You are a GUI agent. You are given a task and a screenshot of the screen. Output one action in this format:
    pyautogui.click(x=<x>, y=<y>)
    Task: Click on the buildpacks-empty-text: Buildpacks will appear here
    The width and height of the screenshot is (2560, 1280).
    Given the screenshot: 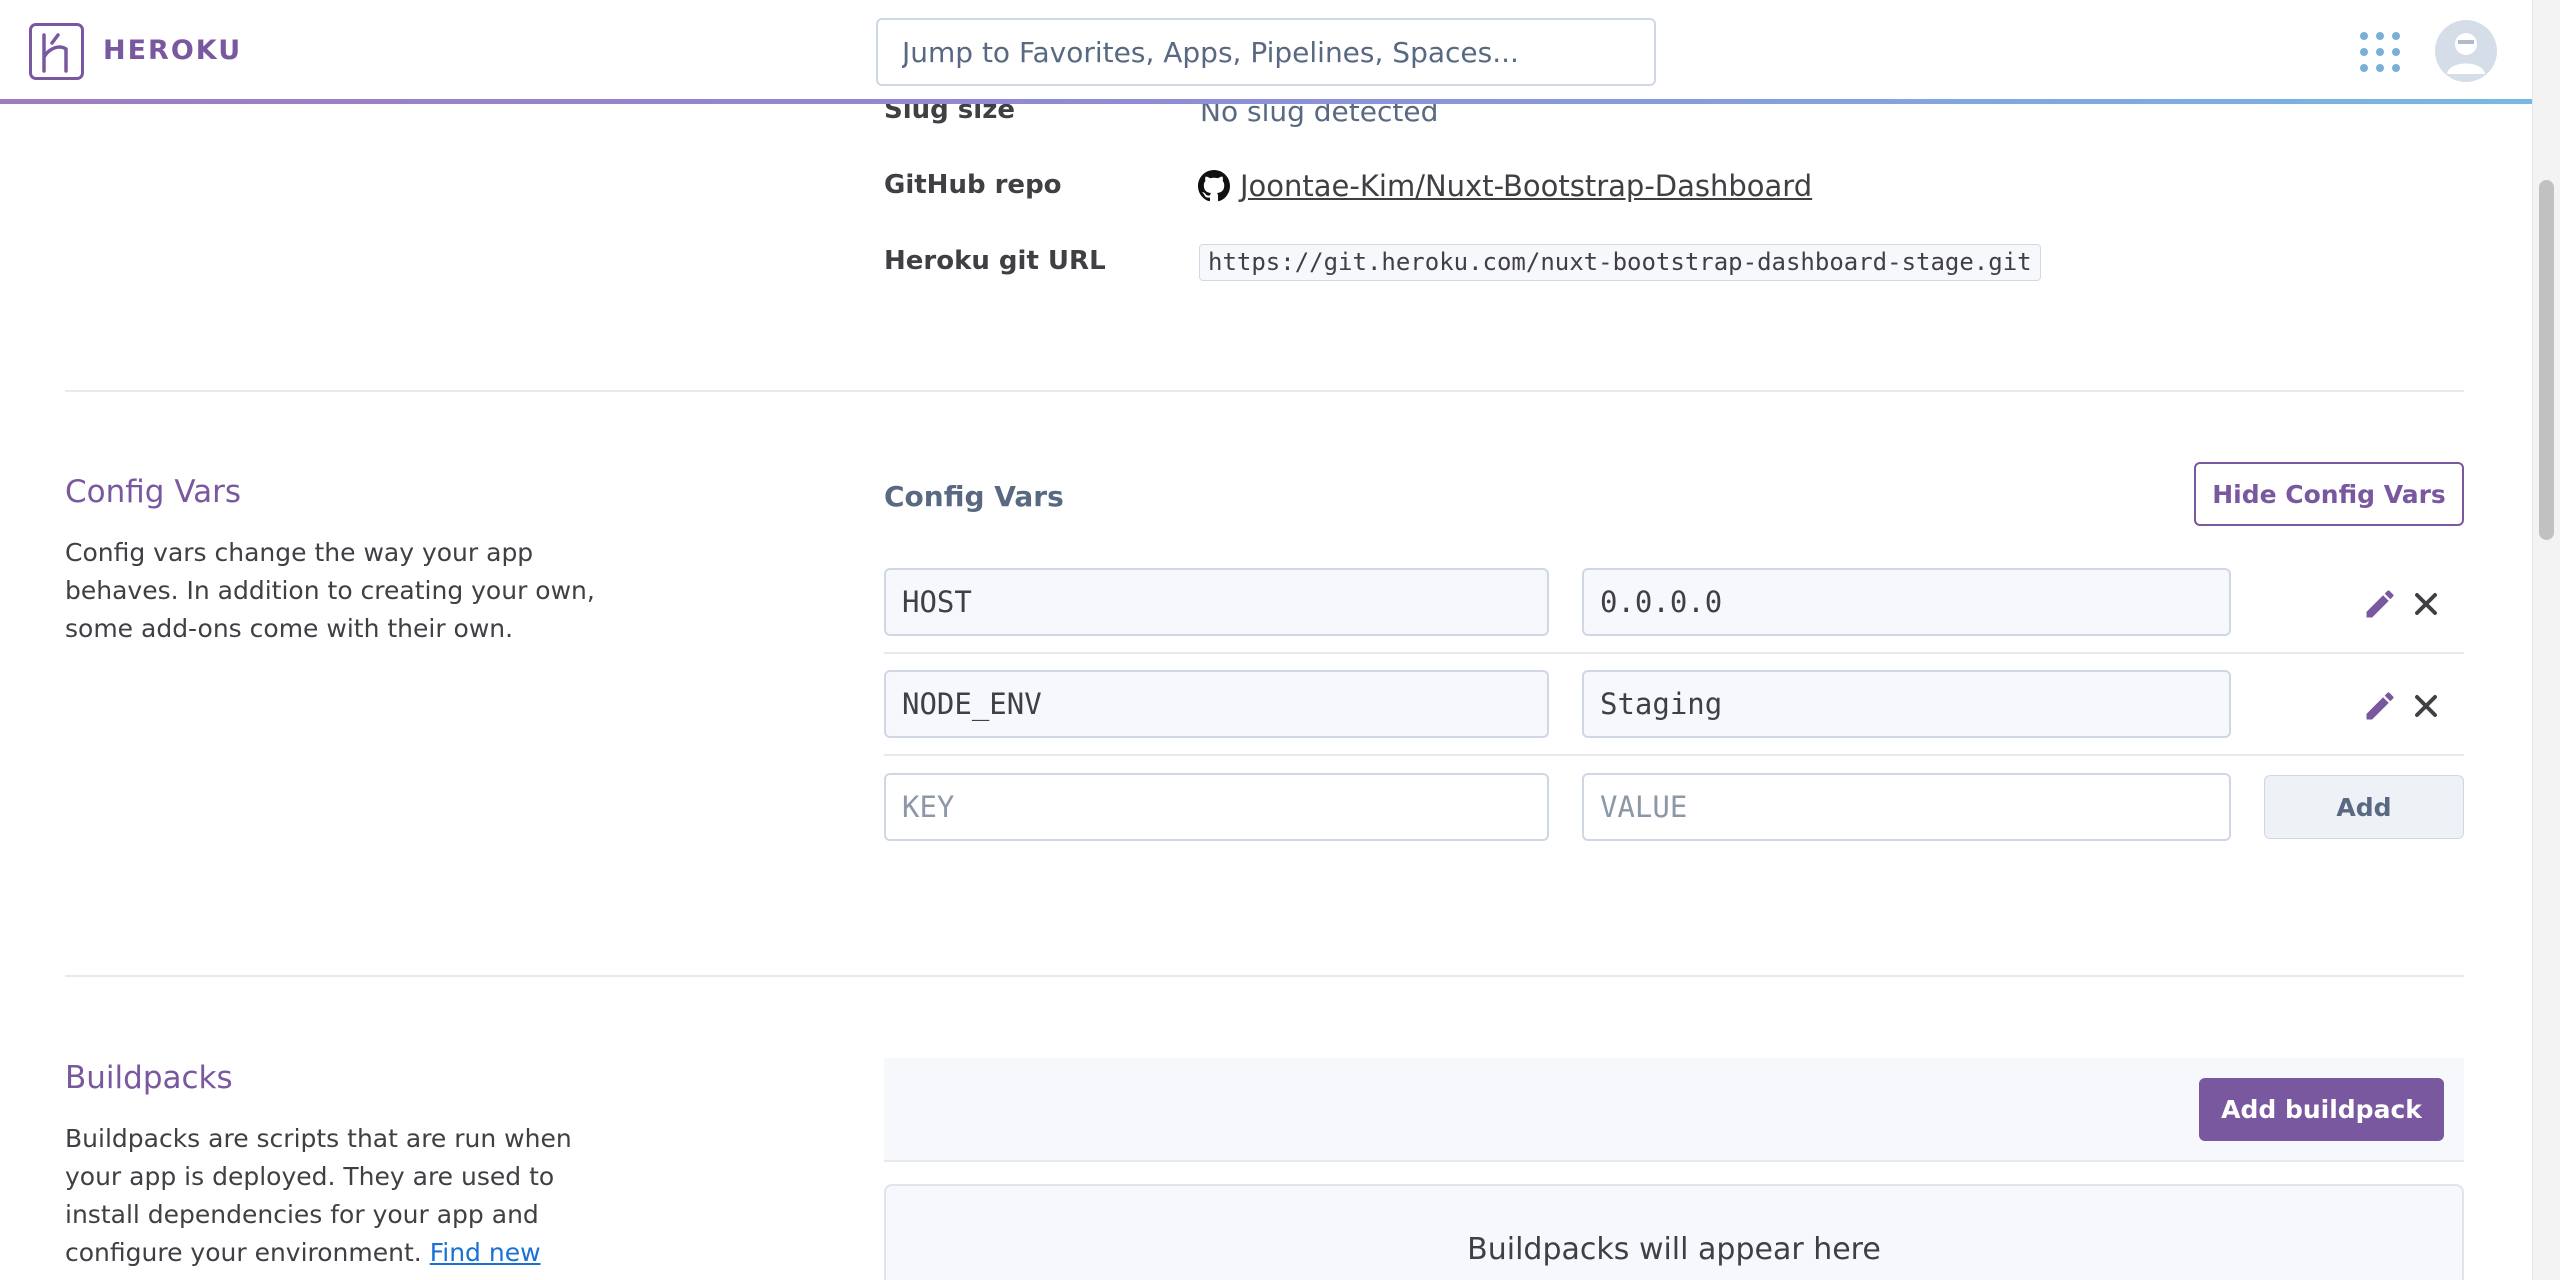 What is the action you would take?
    pyautogui.click(x=1674, y=1249)
    